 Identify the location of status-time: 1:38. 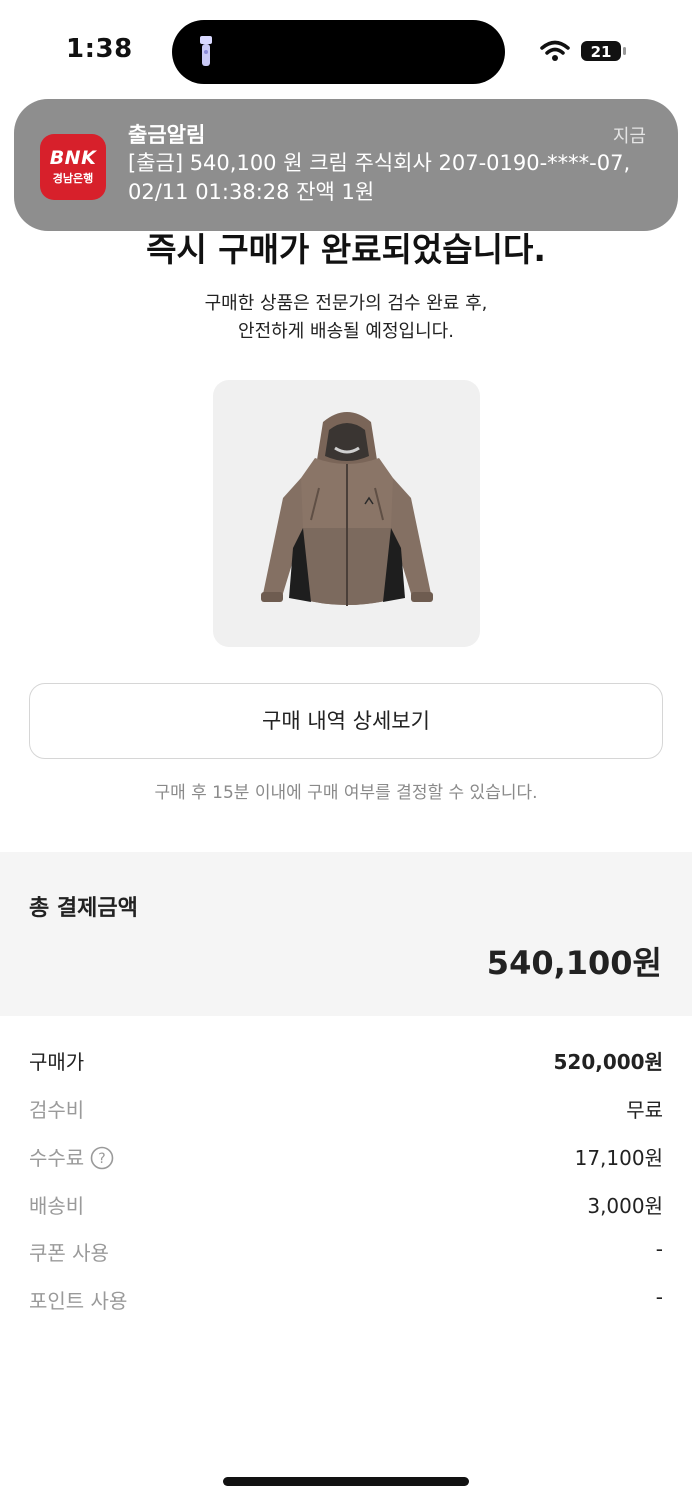
(99, 49).